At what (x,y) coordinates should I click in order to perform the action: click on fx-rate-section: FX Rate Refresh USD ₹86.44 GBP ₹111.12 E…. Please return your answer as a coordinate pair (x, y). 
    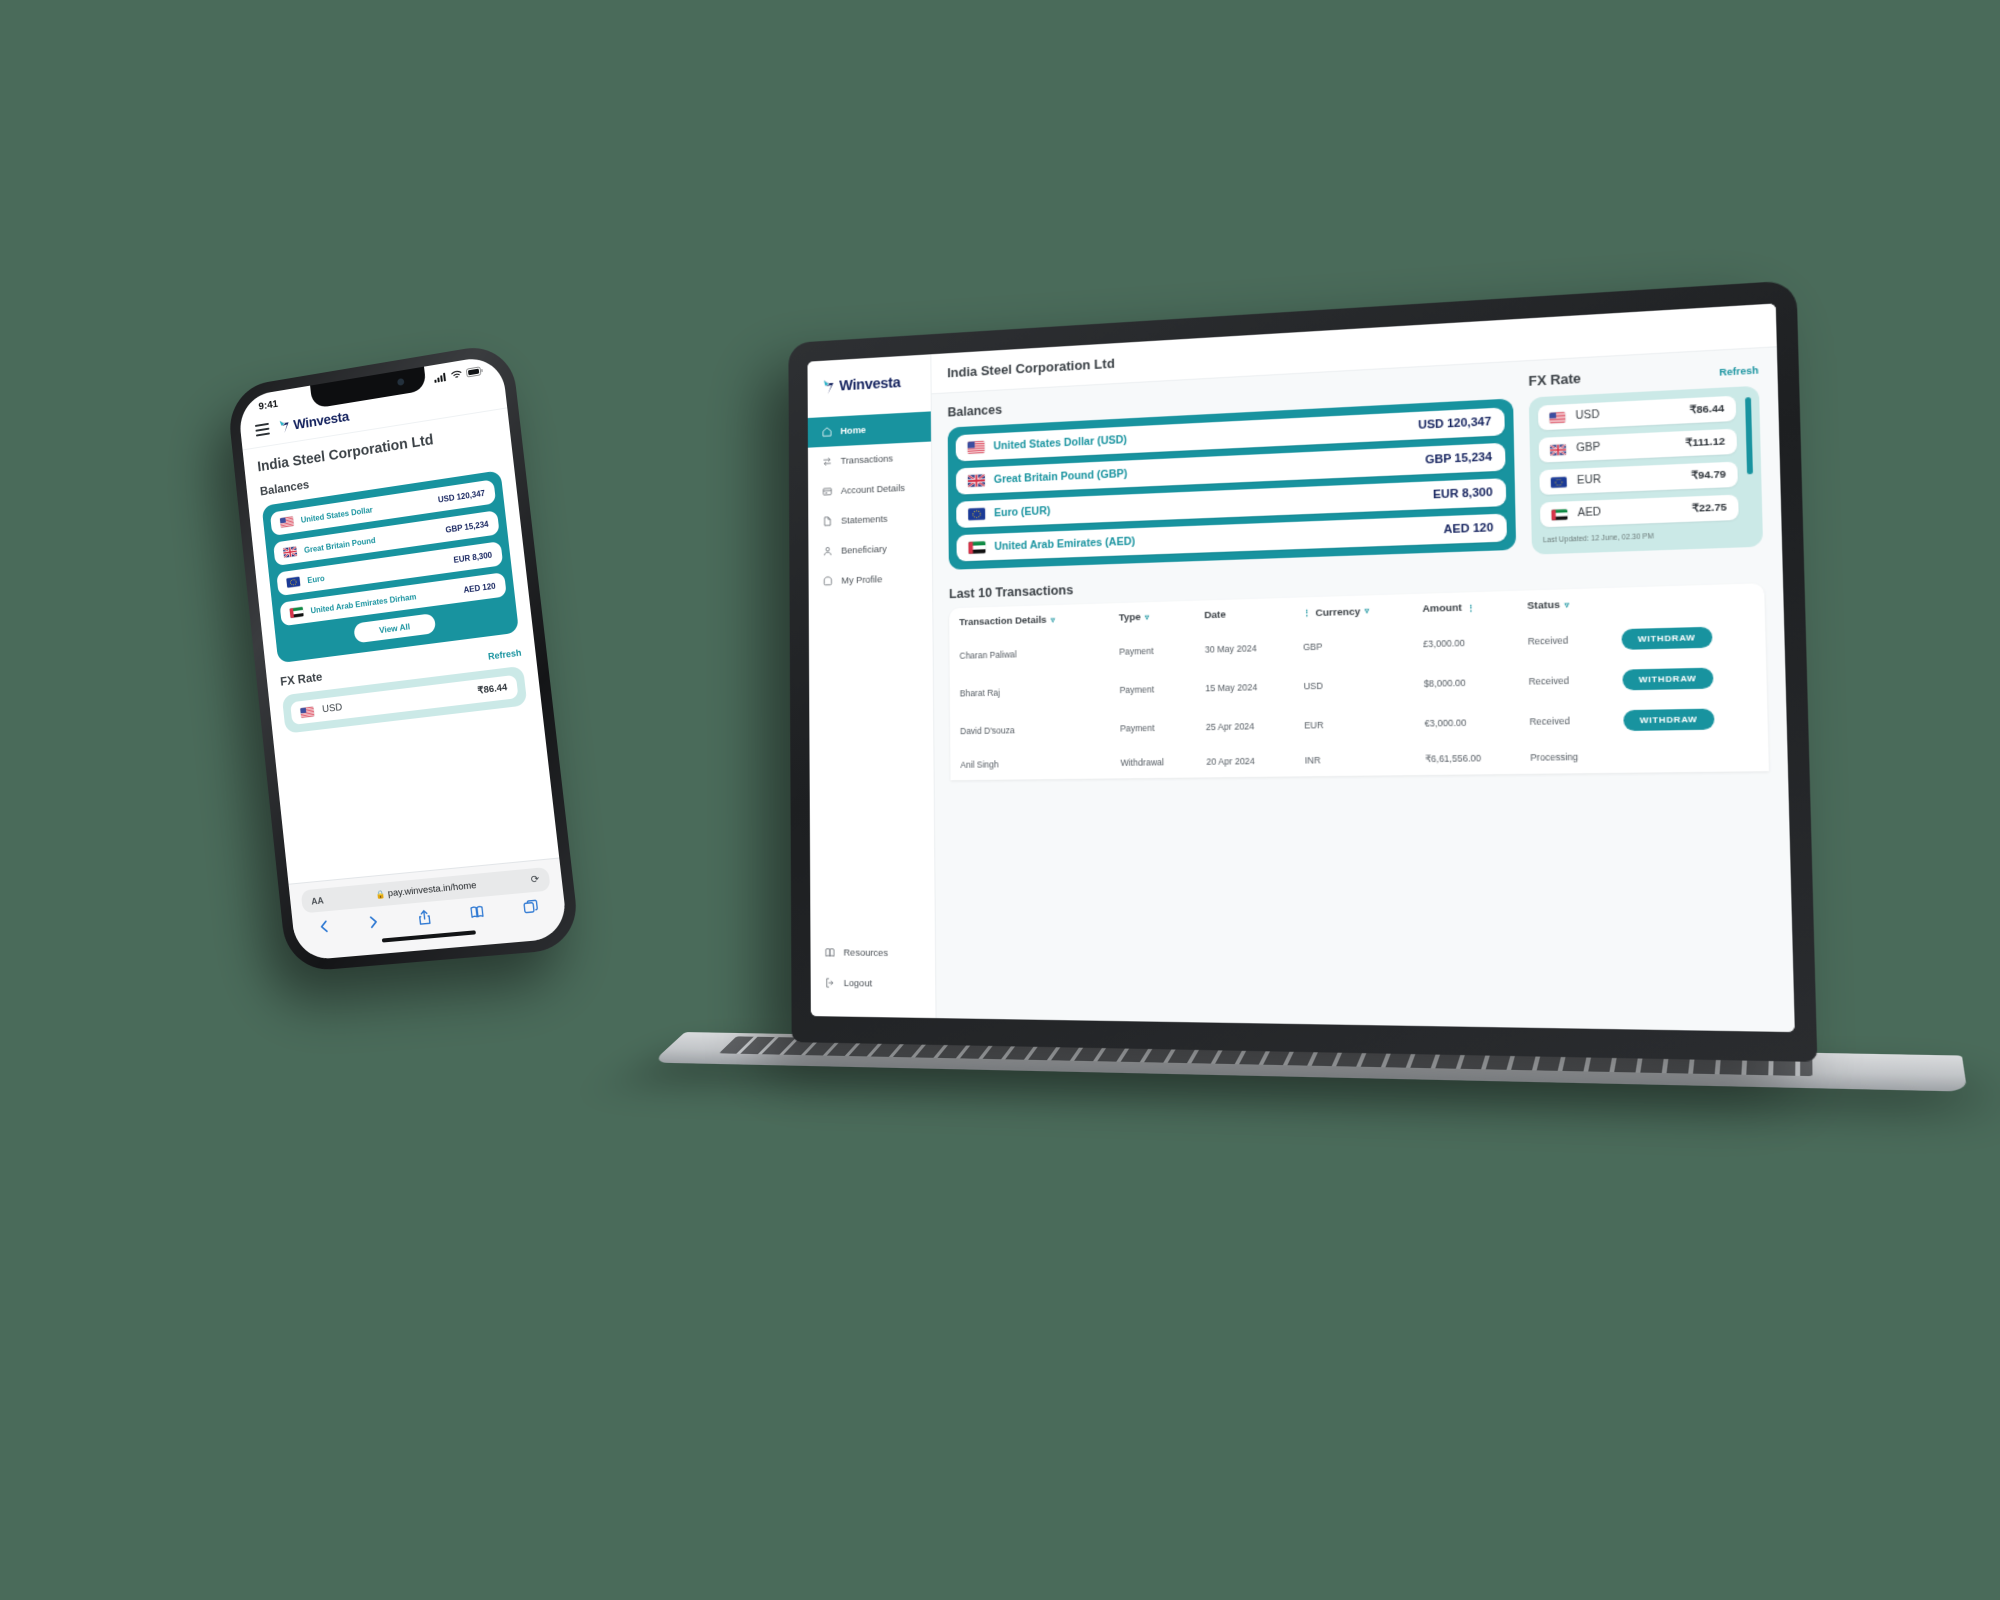
    Looking at the image, I should click on (1646, 458).